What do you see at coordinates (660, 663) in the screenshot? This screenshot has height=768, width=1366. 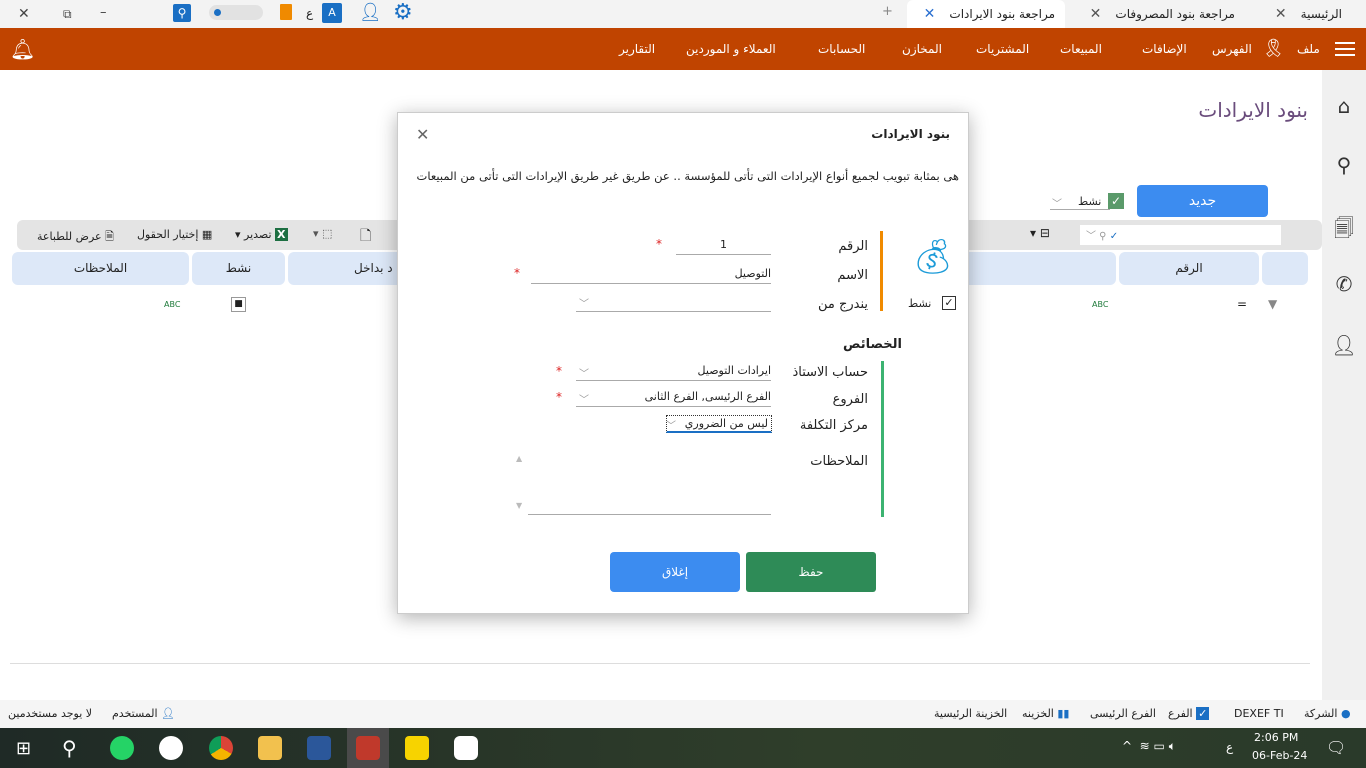 I see `grid-bottom-divider` at bounding box center [660, 663].